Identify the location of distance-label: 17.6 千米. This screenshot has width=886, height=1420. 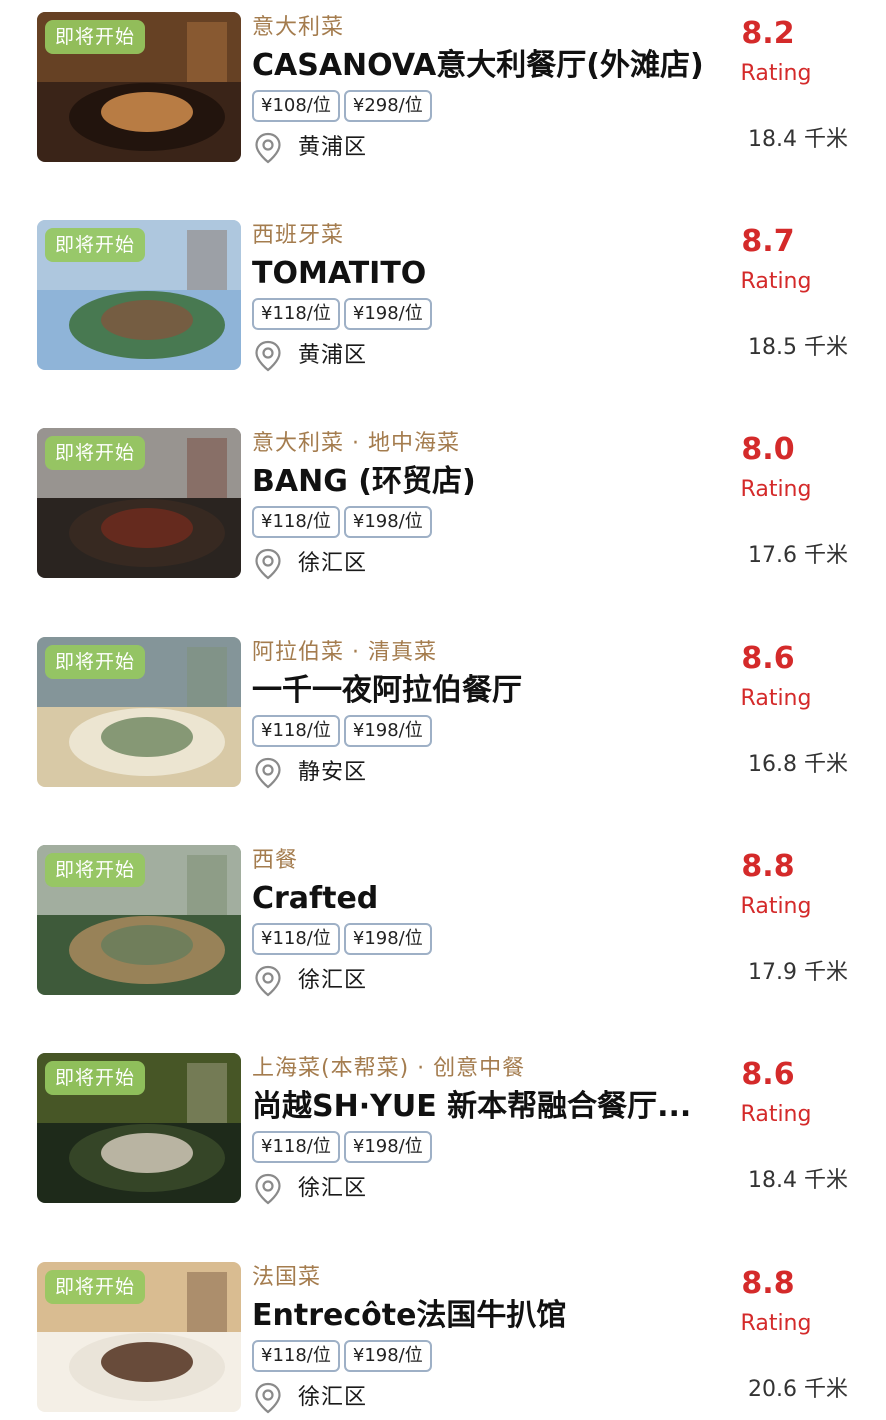
(798, 555).